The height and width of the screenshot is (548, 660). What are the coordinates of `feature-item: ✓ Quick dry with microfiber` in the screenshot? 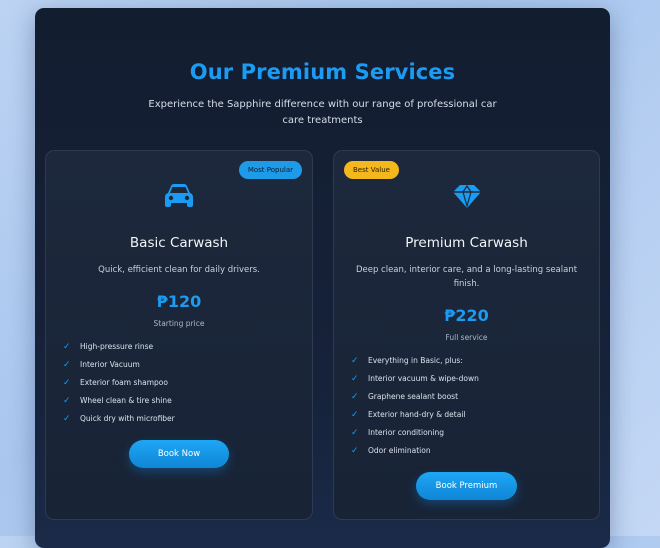 It's located at (182, 419).